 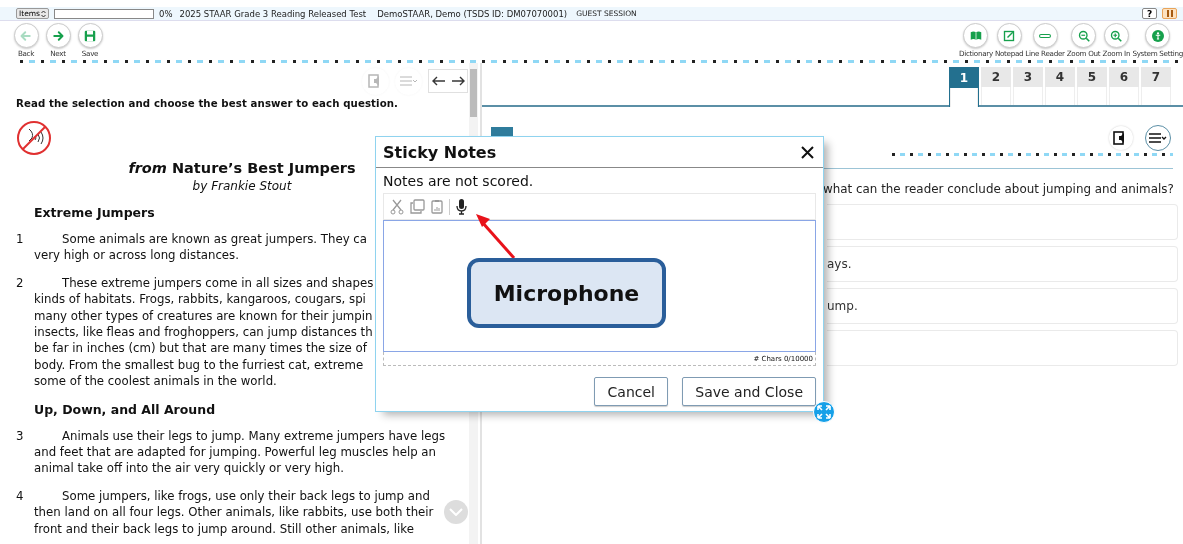 I want to click on paragraph-line: animal take off into the air very quickly or very high., so click(x=189, y=468).